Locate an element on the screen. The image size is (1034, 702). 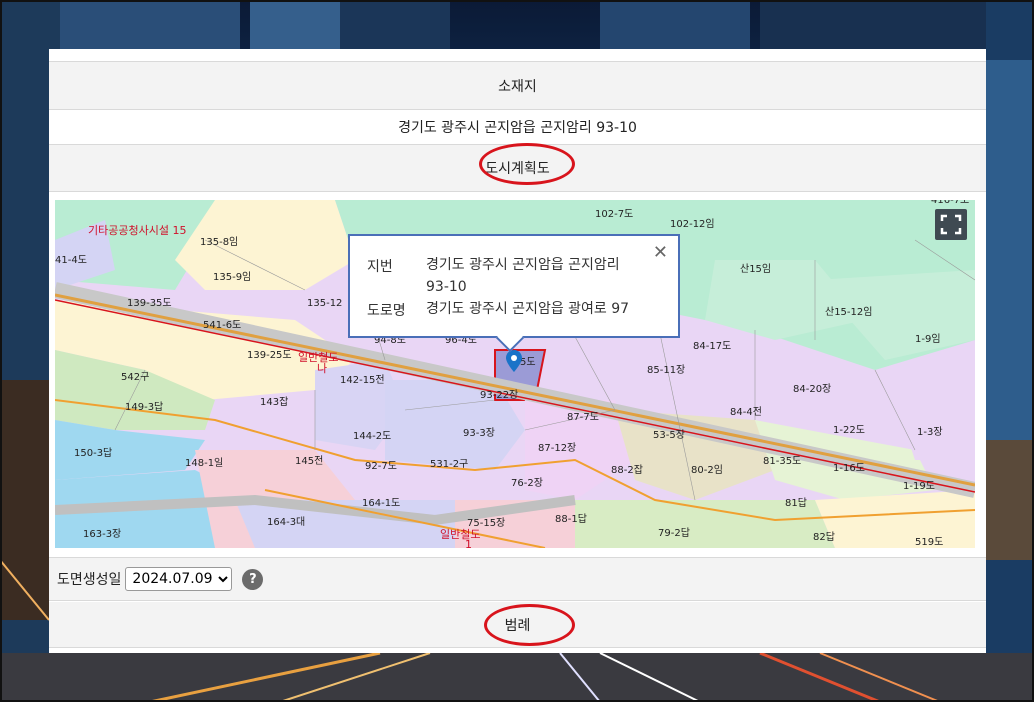
parcel-label: 142-15전 is located at coordinates (362, 380).